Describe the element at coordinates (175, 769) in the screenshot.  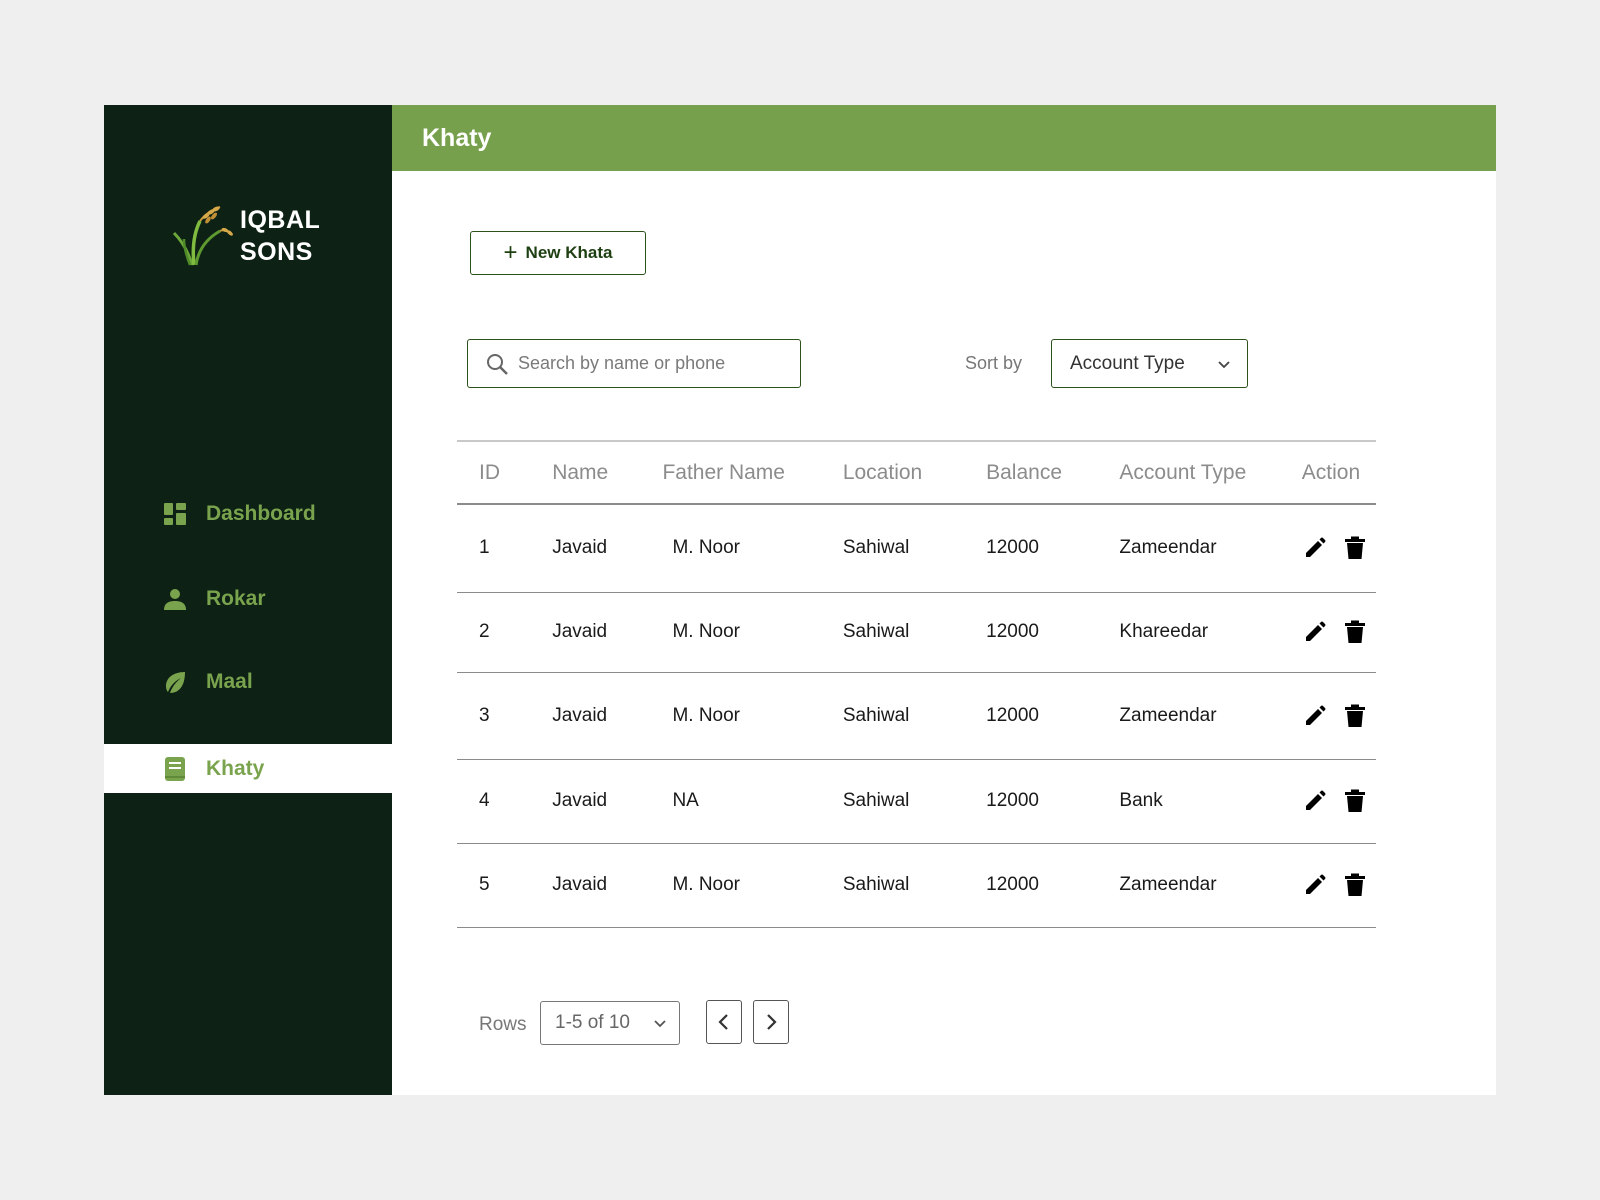
I see `ledger-icon` at that location.